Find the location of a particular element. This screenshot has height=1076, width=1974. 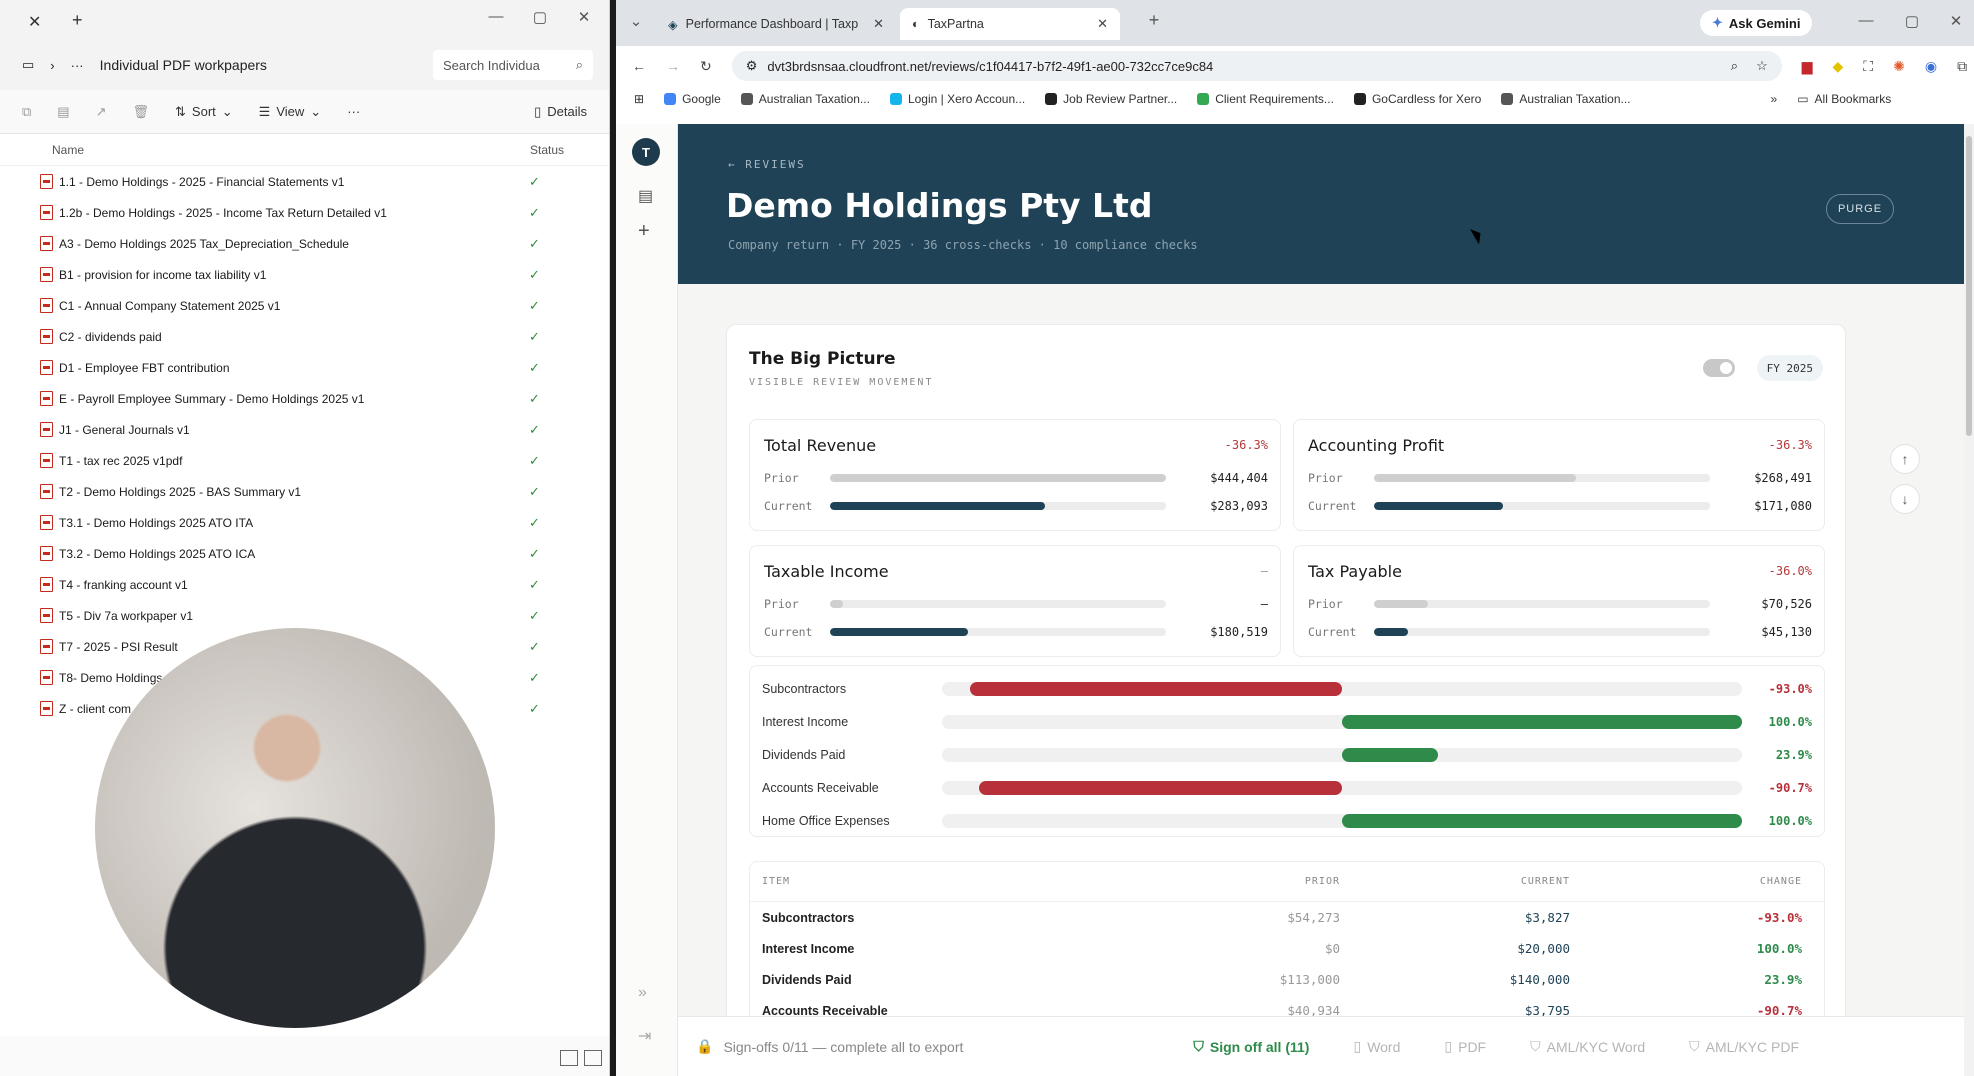

search-input: Search Individua ⌕ is located at coordinates (513, 65).